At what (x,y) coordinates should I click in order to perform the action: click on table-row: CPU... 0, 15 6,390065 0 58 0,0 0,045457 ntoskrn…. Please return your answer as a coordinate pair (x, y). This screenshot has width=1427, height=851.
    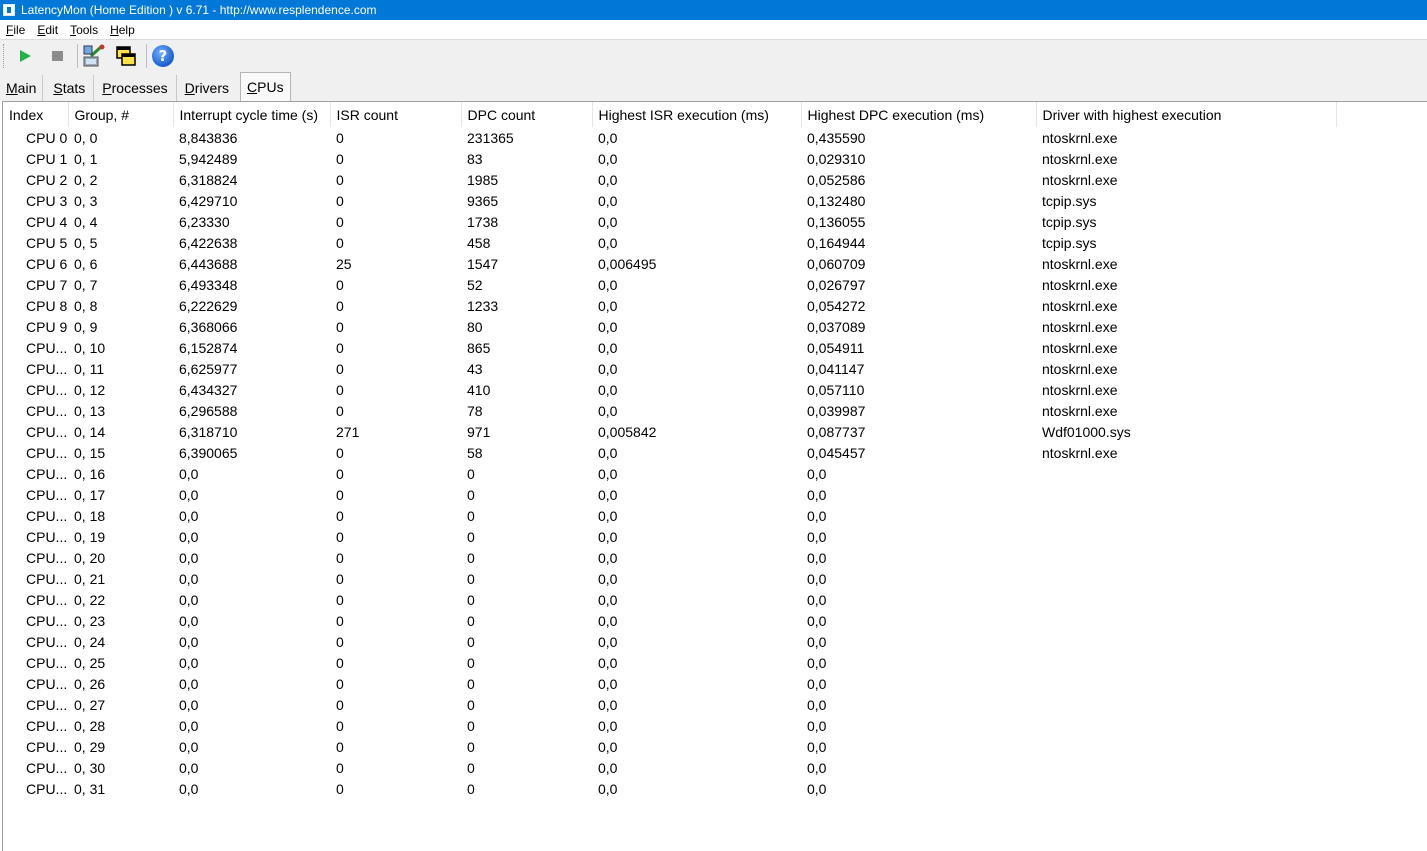
    Looking at the image, I should click on (669, 452).